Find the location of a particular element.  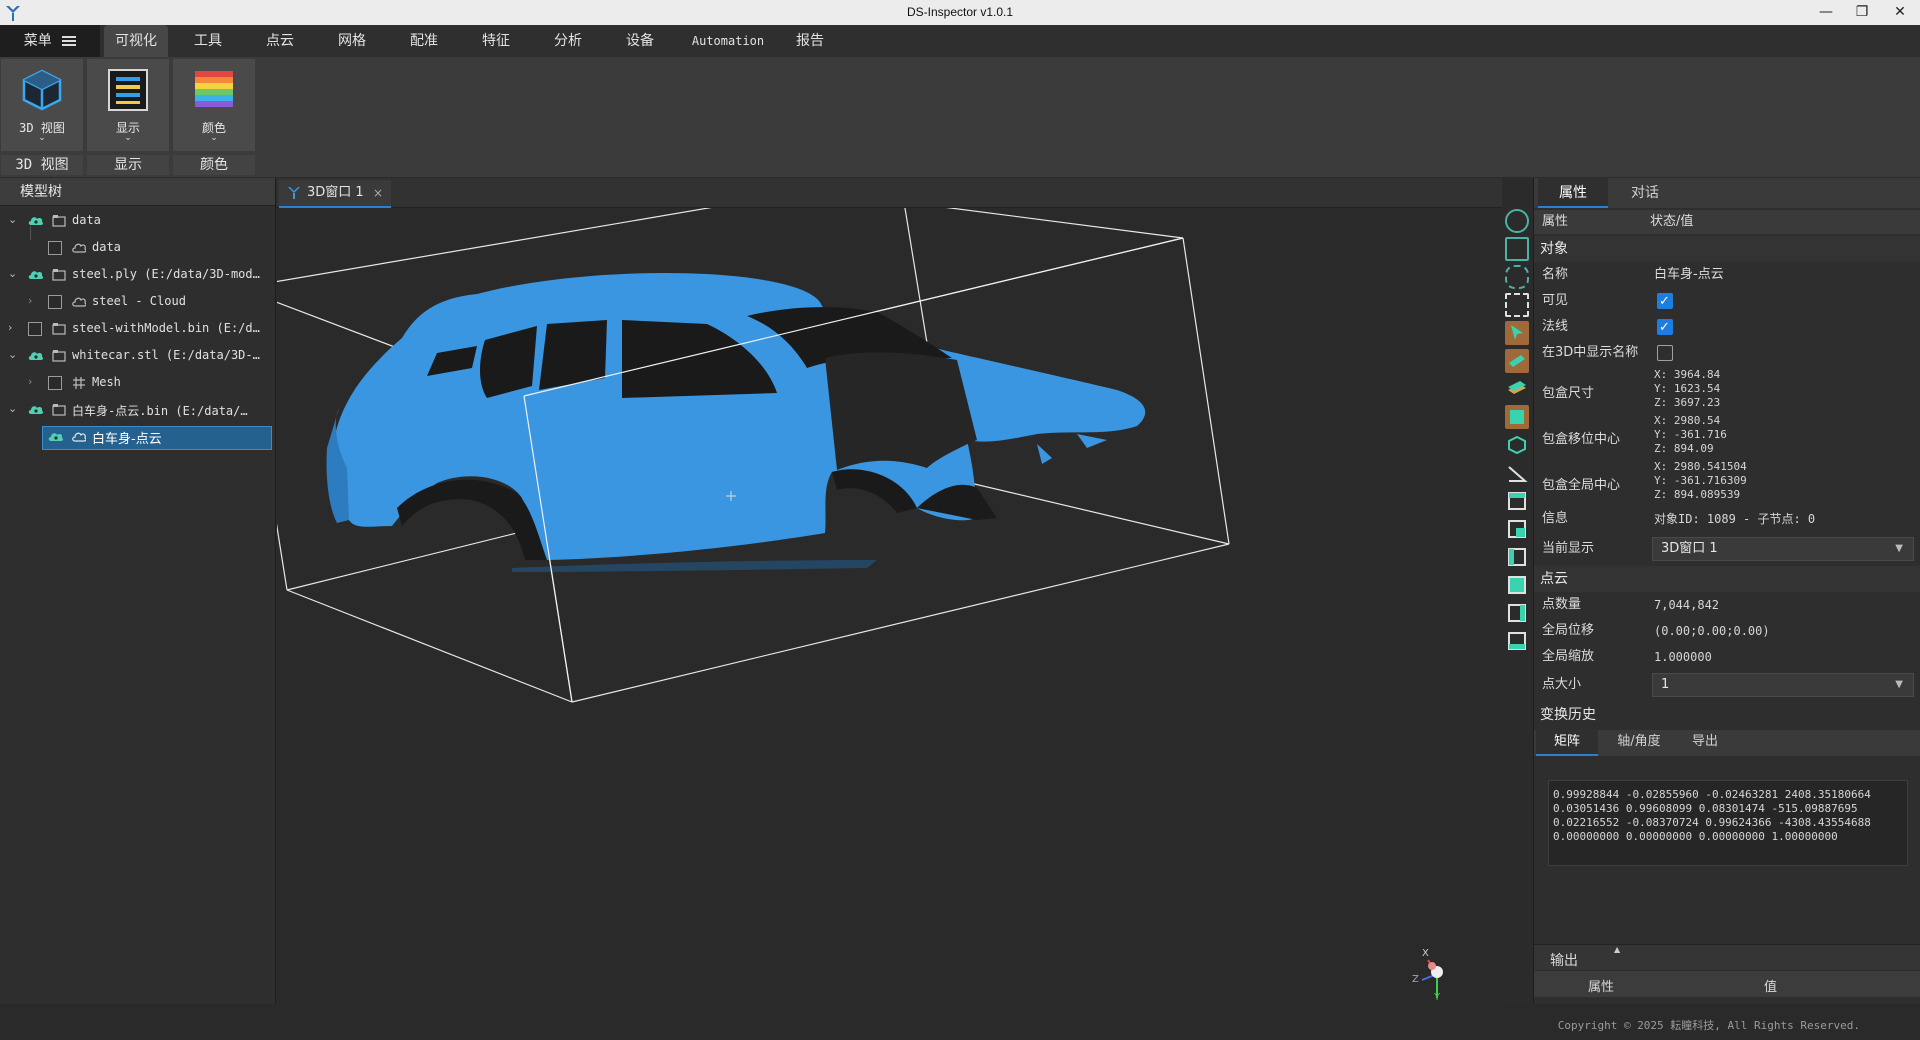

close-tab-icon: × is located at coordinates (378, 193).